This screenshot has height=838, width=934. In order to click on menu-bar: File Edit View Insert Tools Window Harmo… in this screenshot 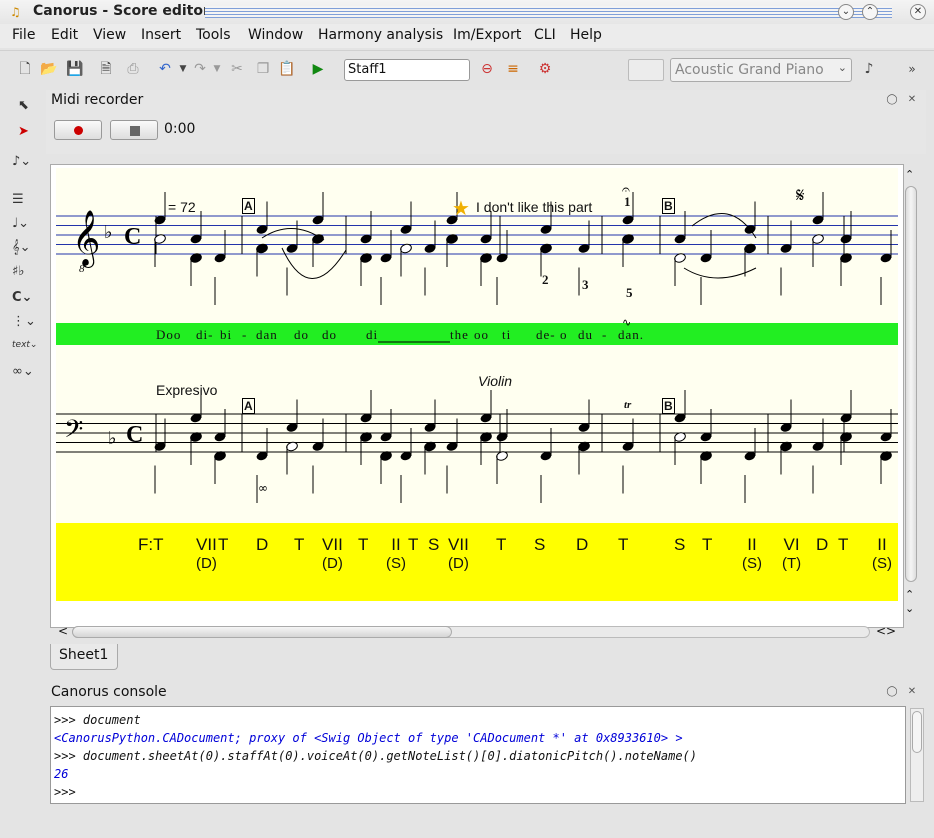, I will do `click(467, 36)`.